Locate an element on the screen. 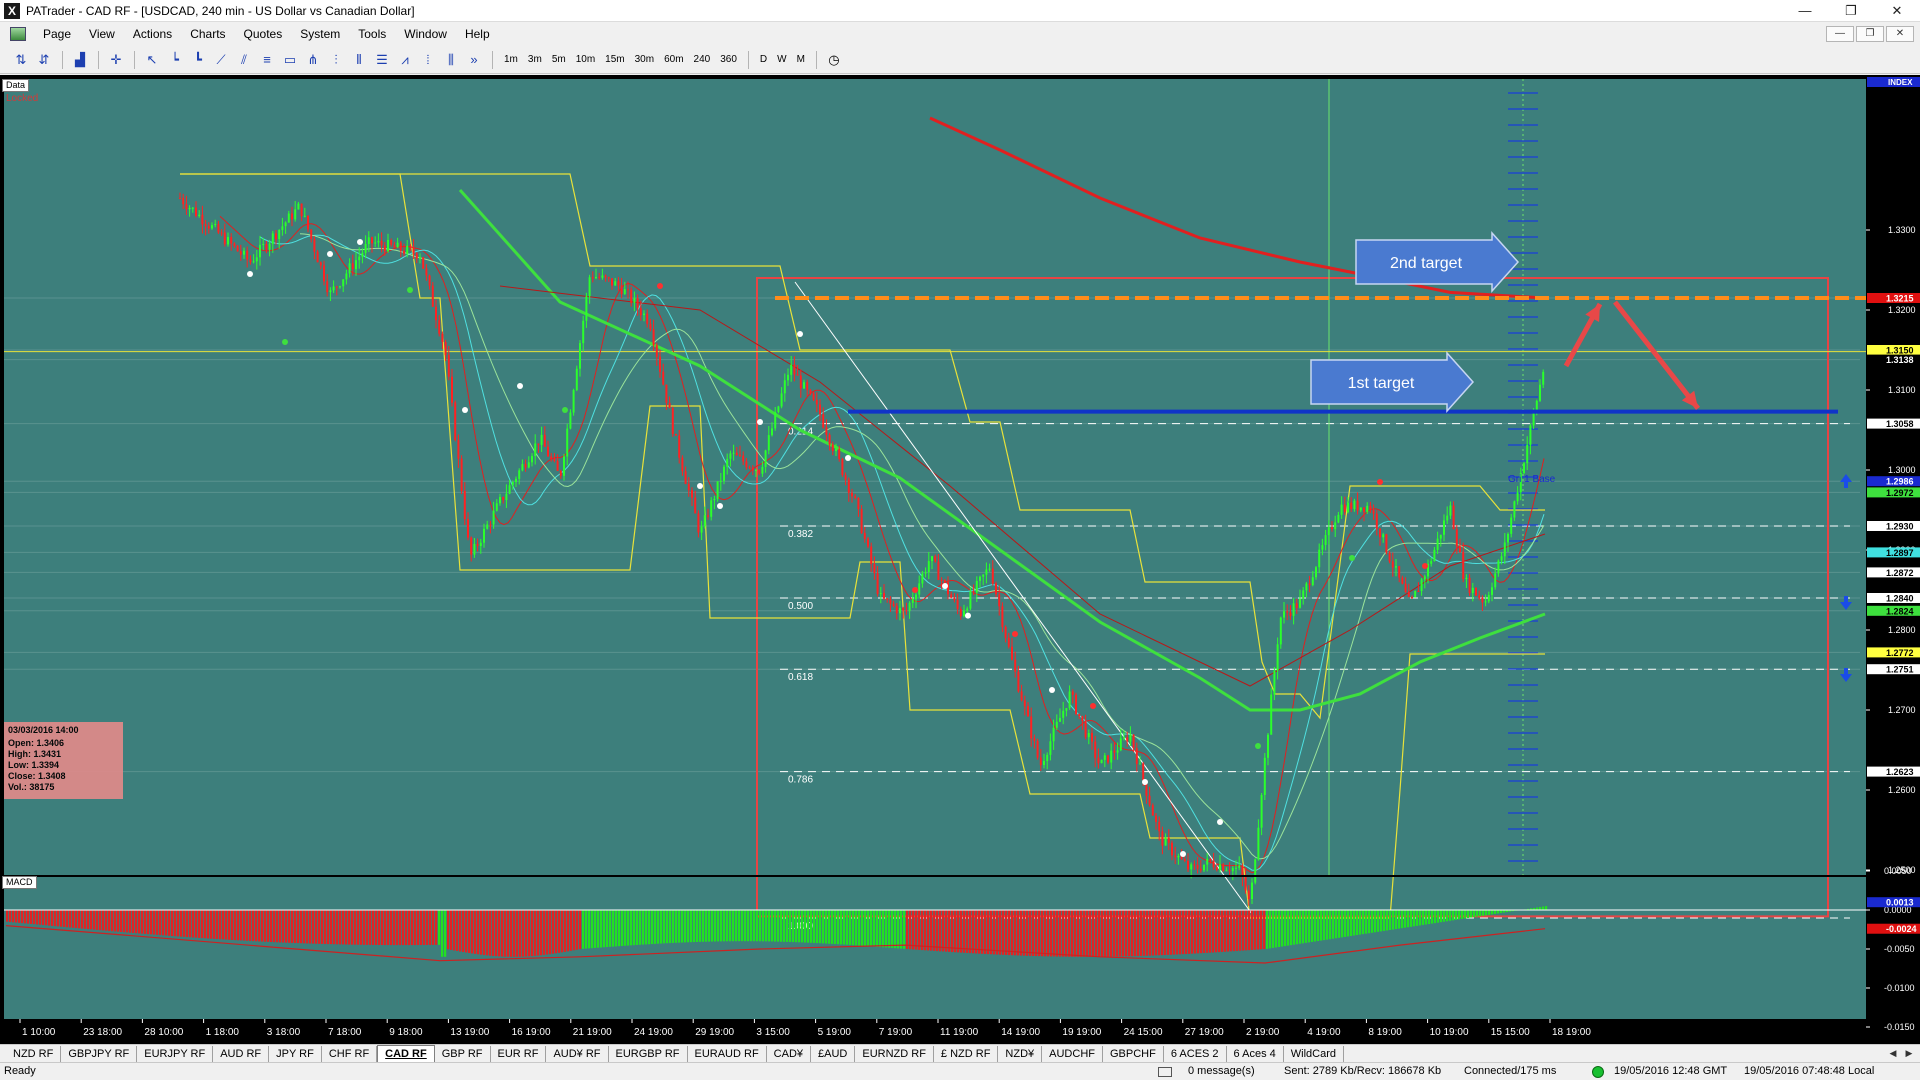 This screenshot has height=1080, width=1920. menu-quotes: Quotes is located at coordinates (263, 34).